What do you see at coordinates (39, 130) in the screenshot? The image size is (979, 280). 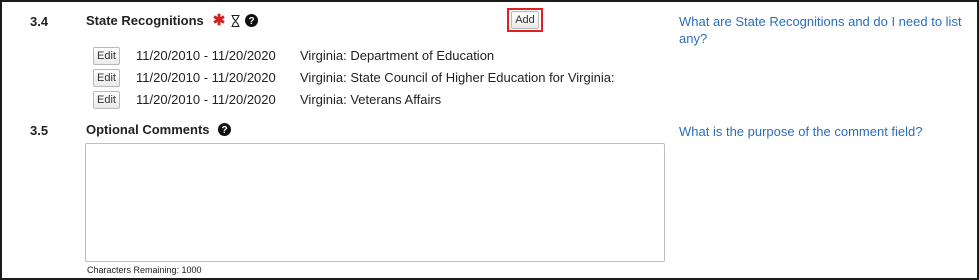 I see `section-number: 3.5` at bounding box center [39, 130].